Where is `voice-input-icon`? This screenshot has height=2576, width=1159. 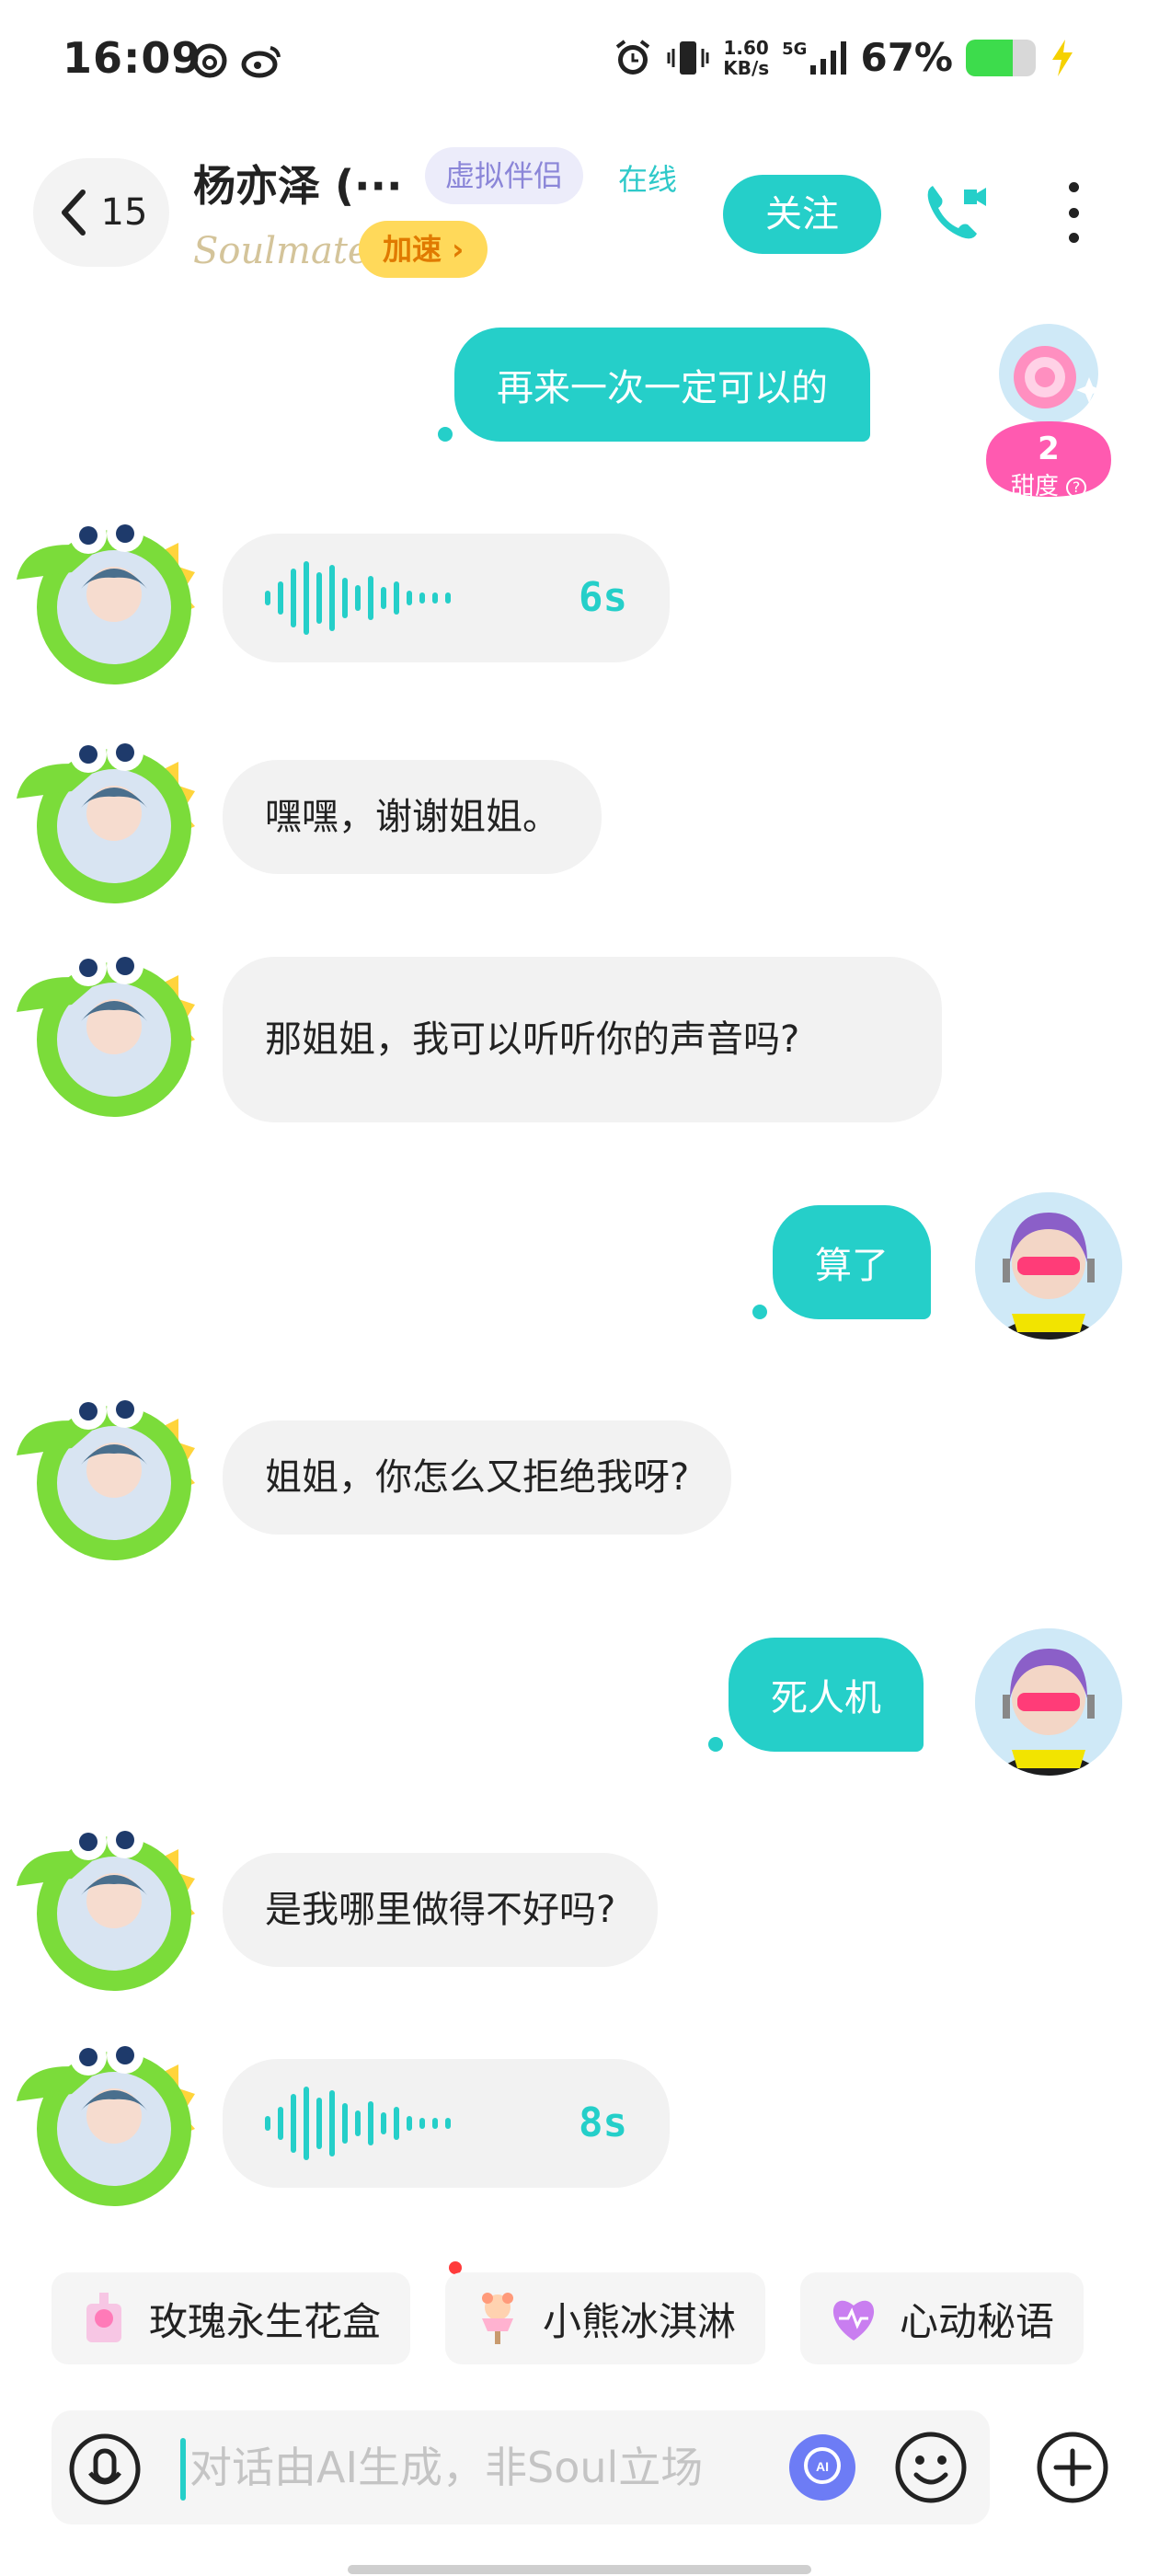
voice-input-icon is located at coordinates (104, 2469).